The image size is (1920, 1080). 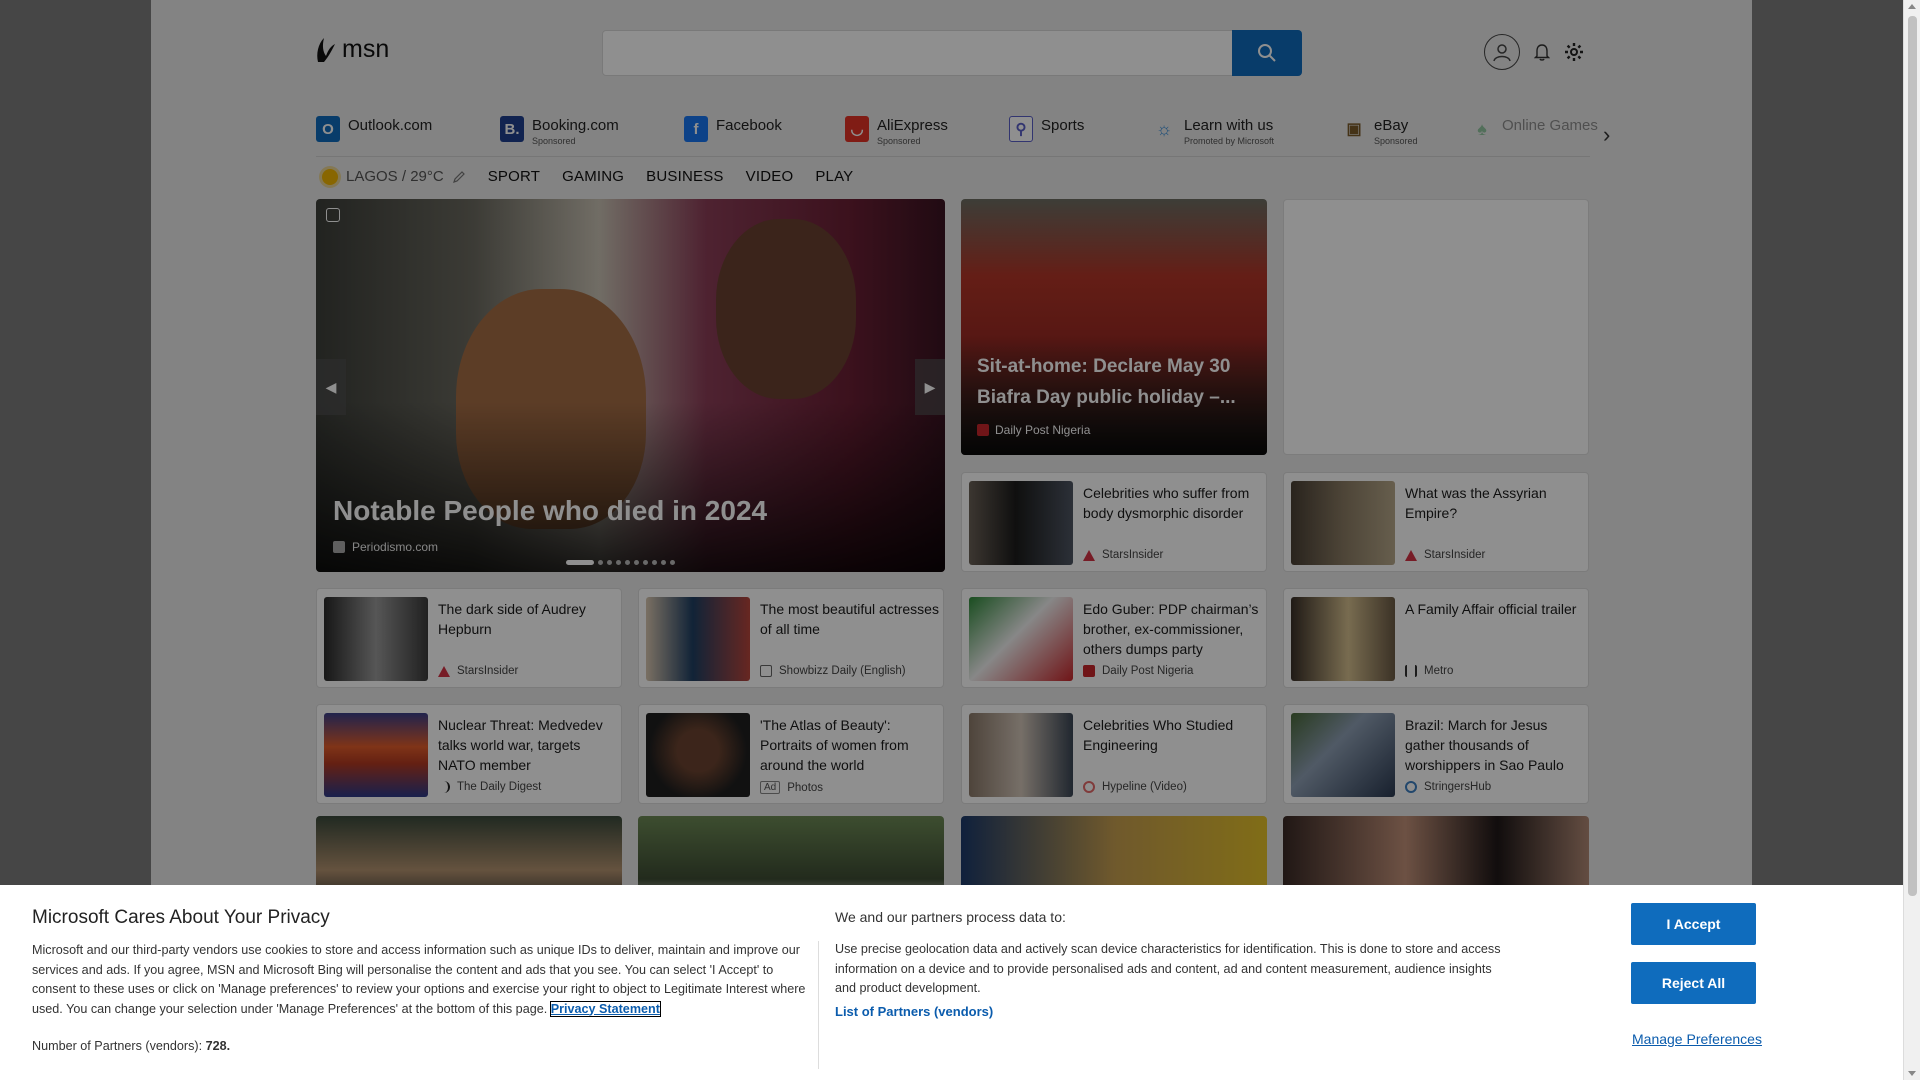 What do you see at coordinates (786, 309) in the screenshot?
I see `hero-image-person` at bounding box center [786, 309].